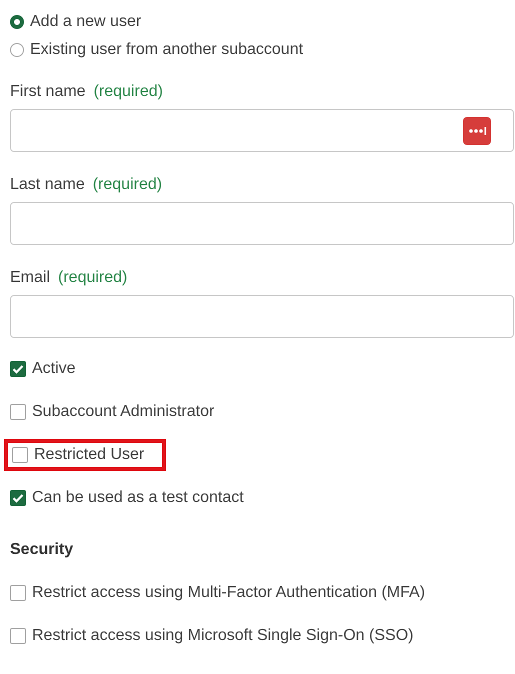  What do you see at coordinates (48, 92) in the screenshot?
I see `field-label: First name` at bounding box center [48, 92].